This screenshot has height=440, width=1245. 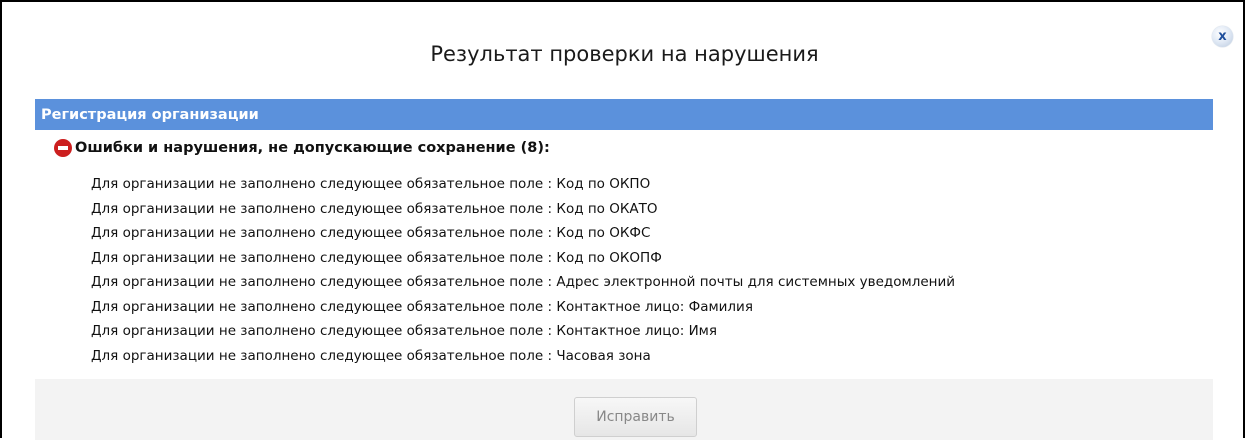 I want to click on dialog-footer: Исправить, so click(x=624, y=409).